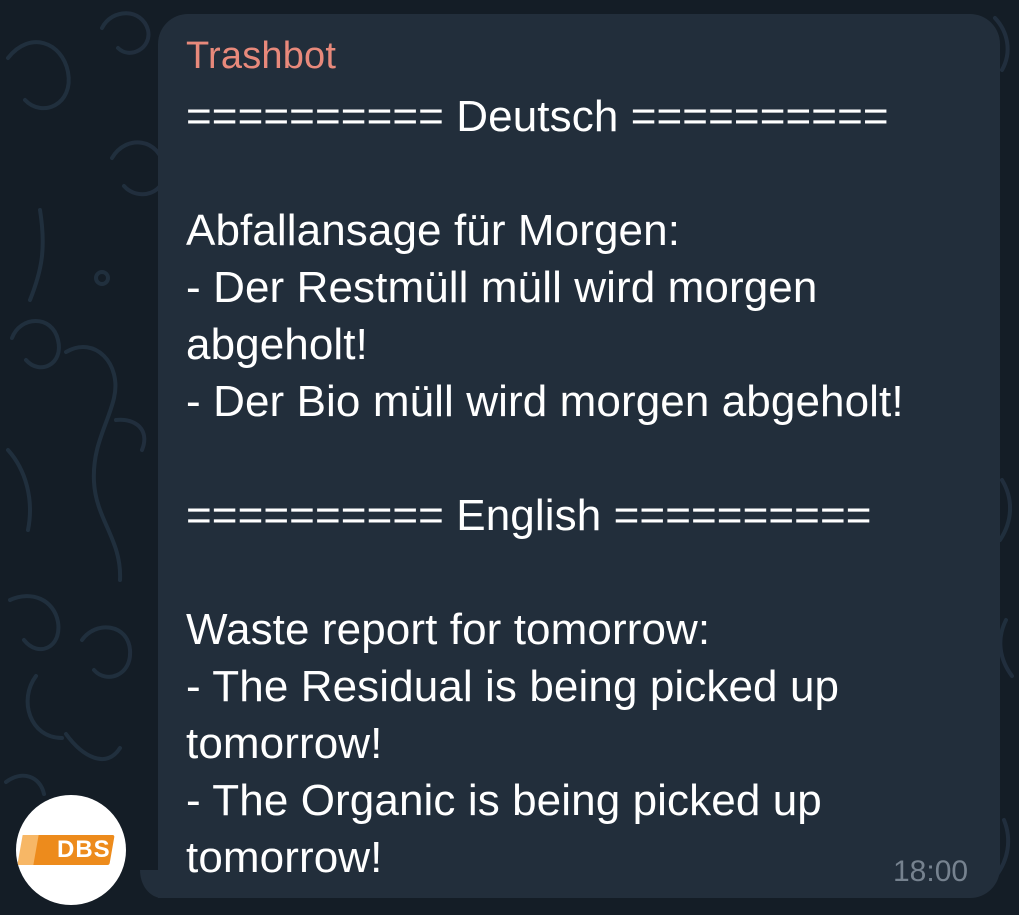  What do you see at coordinates (502, 287) in the screenshot?
I see `message-line: - Der Restmüll müll wird morgen` at bounding box center [502, 287].